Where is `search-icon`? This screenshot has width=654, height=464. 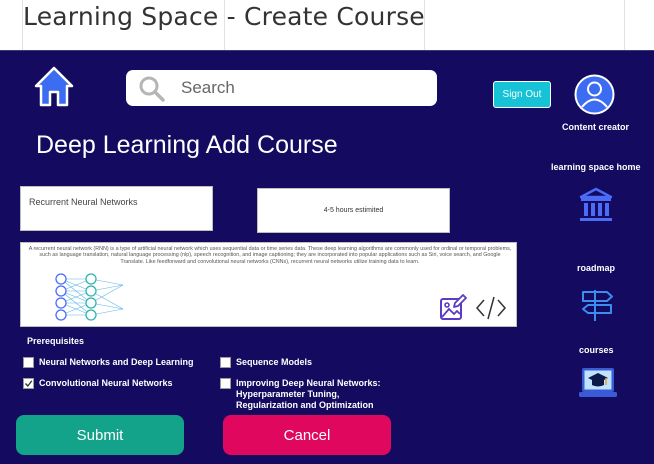 search-icon is located at coordinates (152, 89).